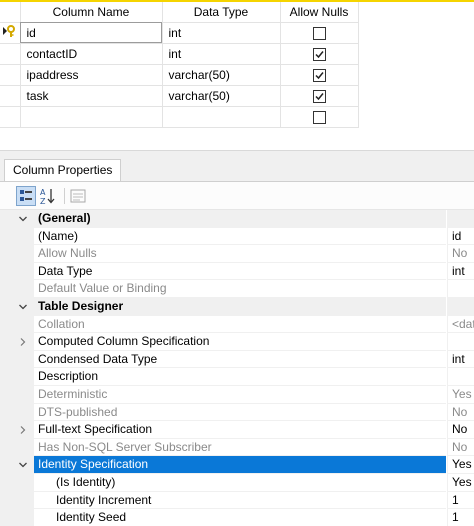  Describe the element at coordinates (460, 236) in the screenshot. I see `property-value: id` at that location.